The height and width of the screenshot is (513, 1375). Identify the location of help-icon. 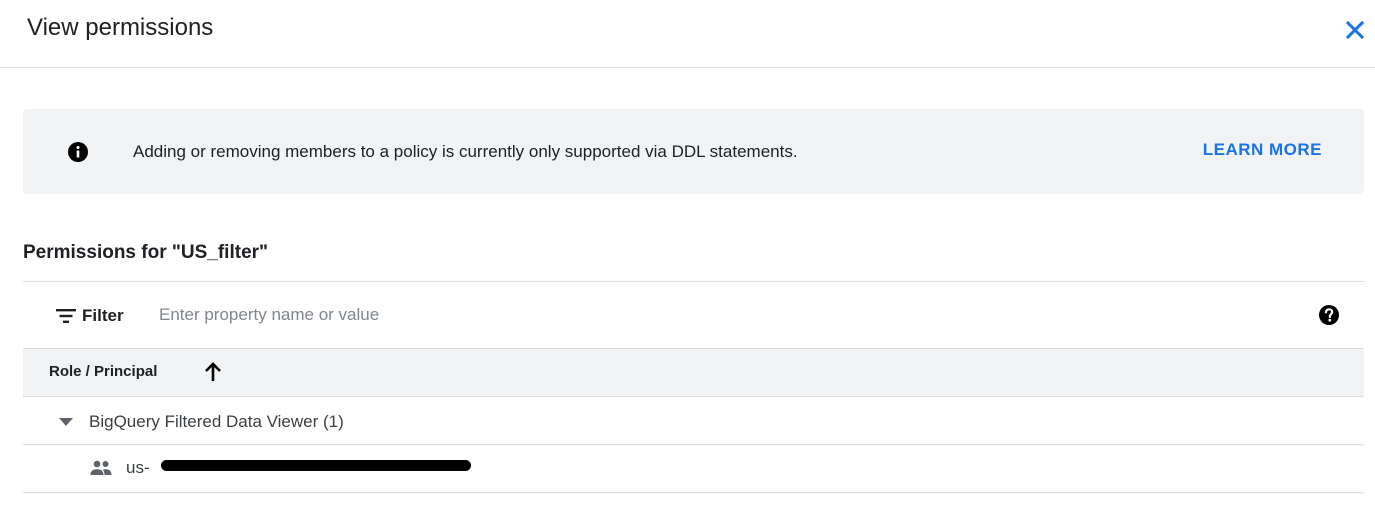
(1329, 315).